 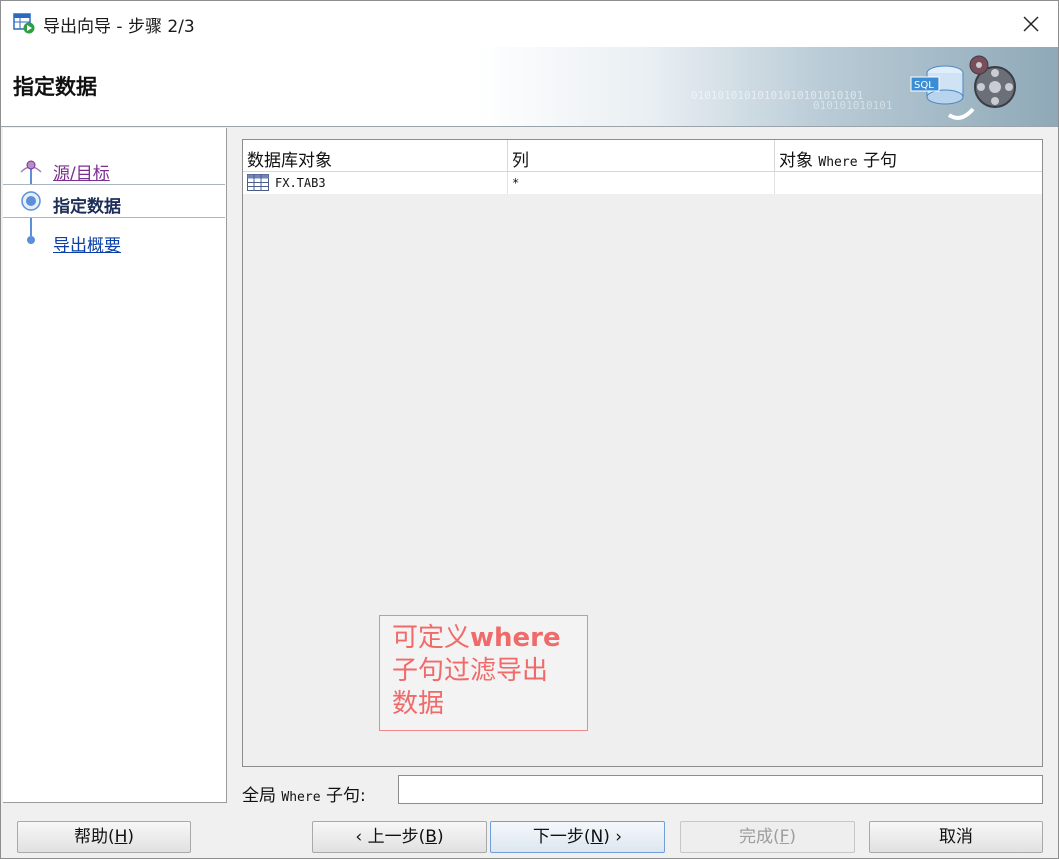 I want to click on column-header-db-object: 数据库对象, so click(x=375, y=156).